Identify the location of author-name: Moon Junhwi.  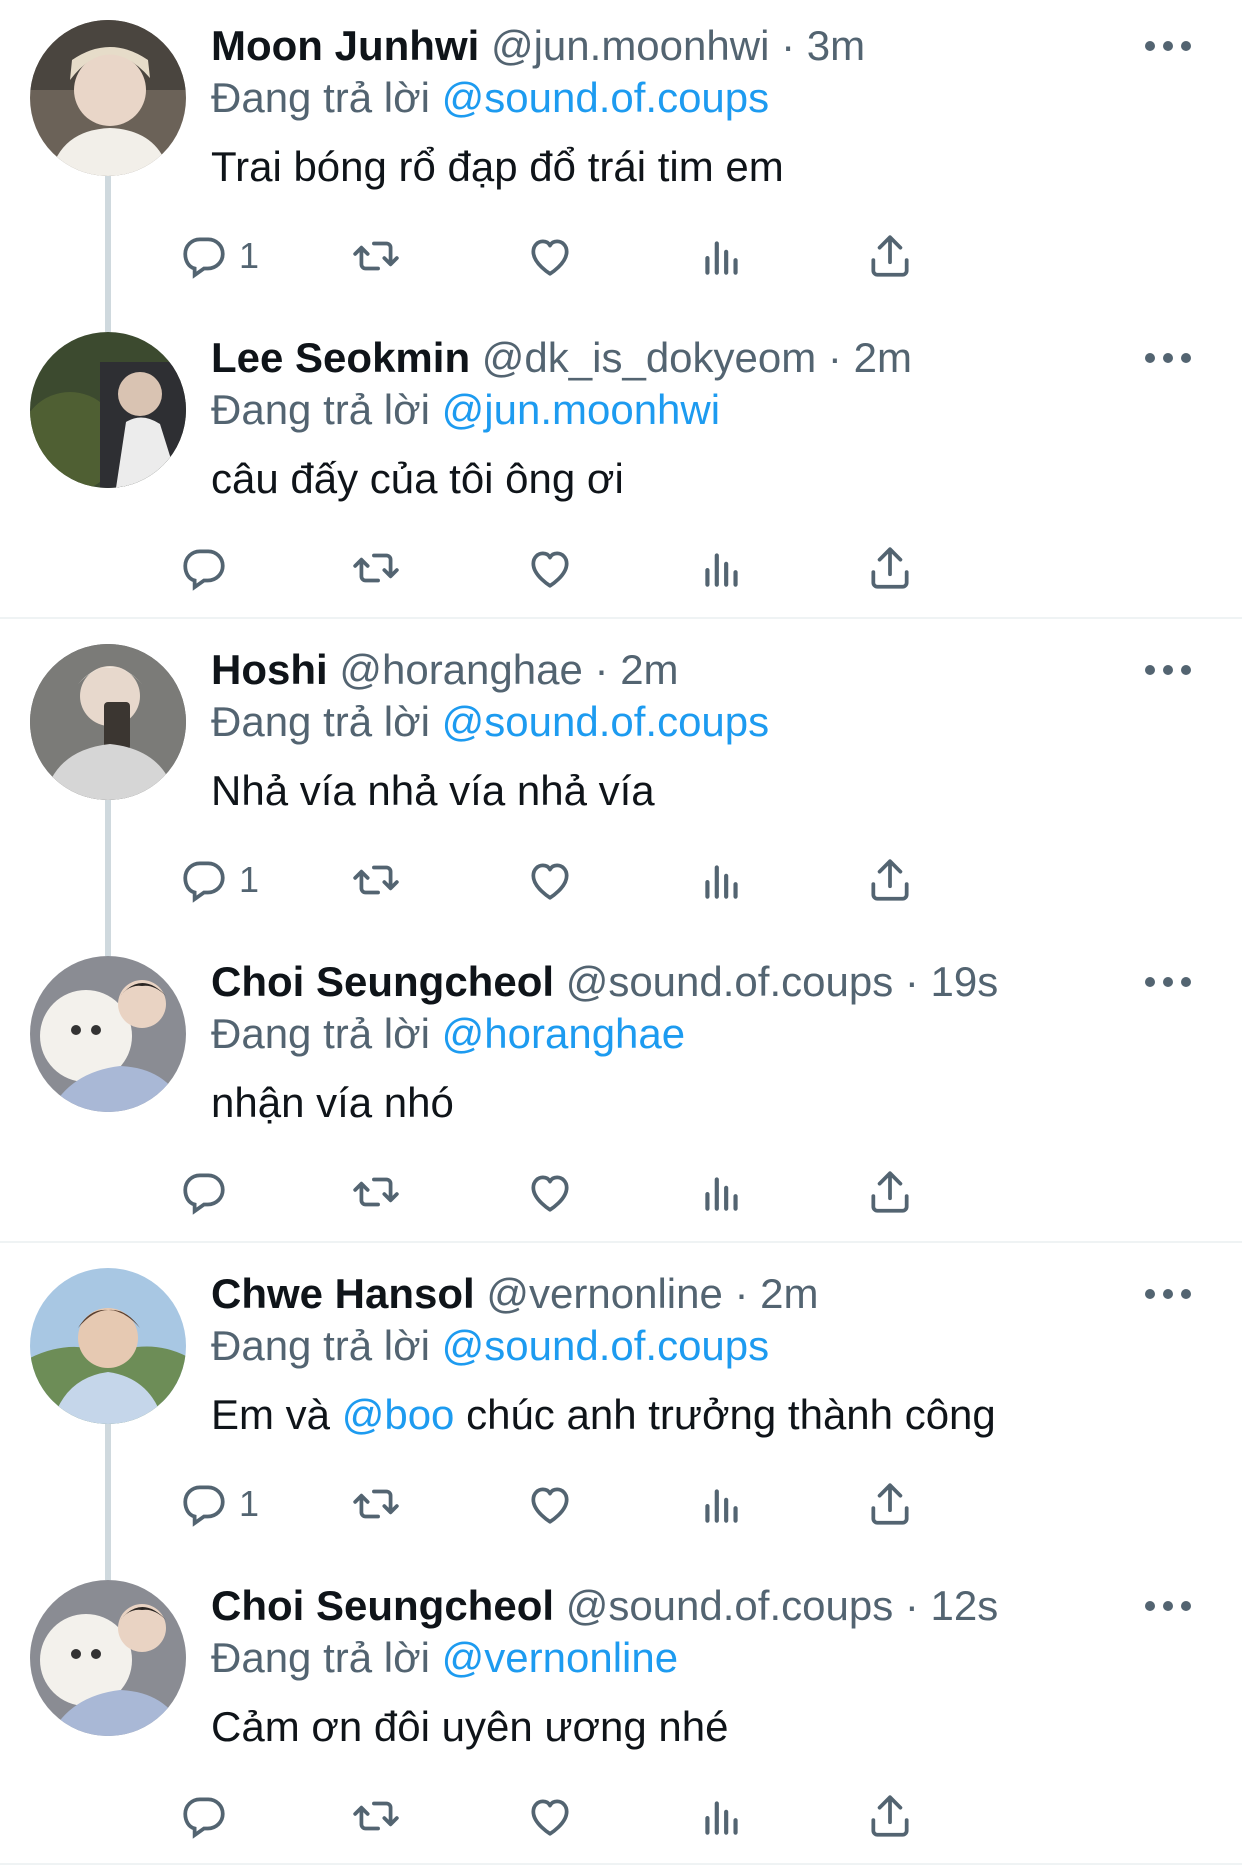
(345, 45).